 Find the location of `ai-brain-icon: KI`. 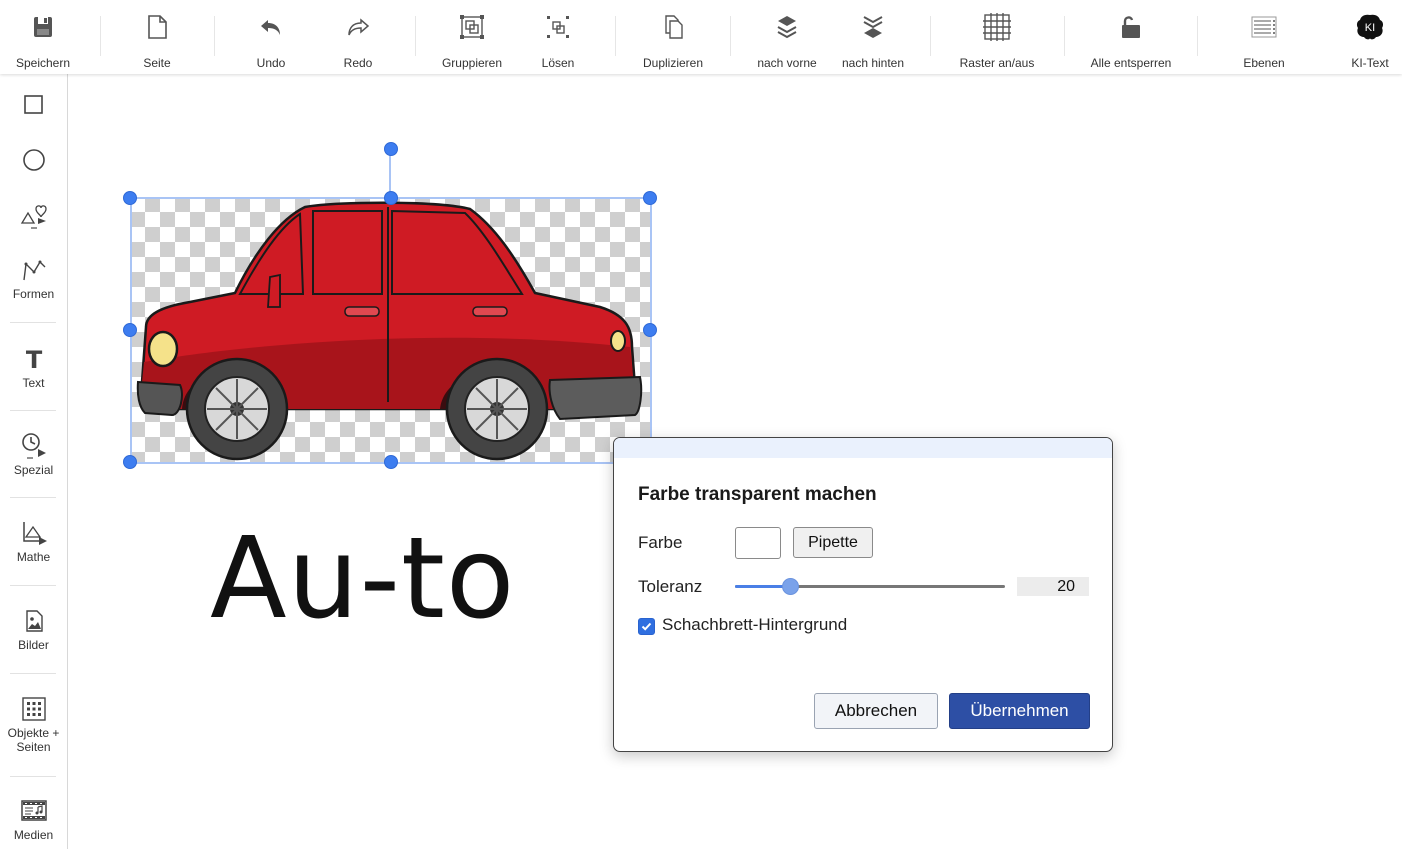

ai-brain-icon: KI is located at coordinates (1370, 27).